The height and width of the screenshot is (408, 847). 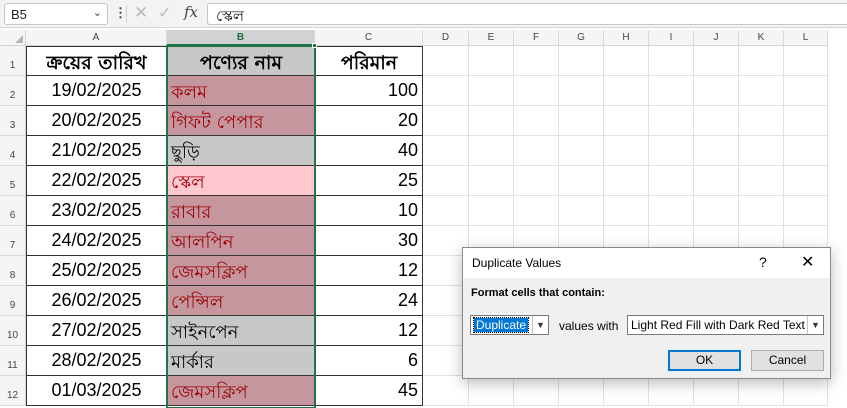 What do you see at coordinates (369, 61) in the screenshot?
I see `table-header-cell: পরিমান` at bounding box center [369, 61].